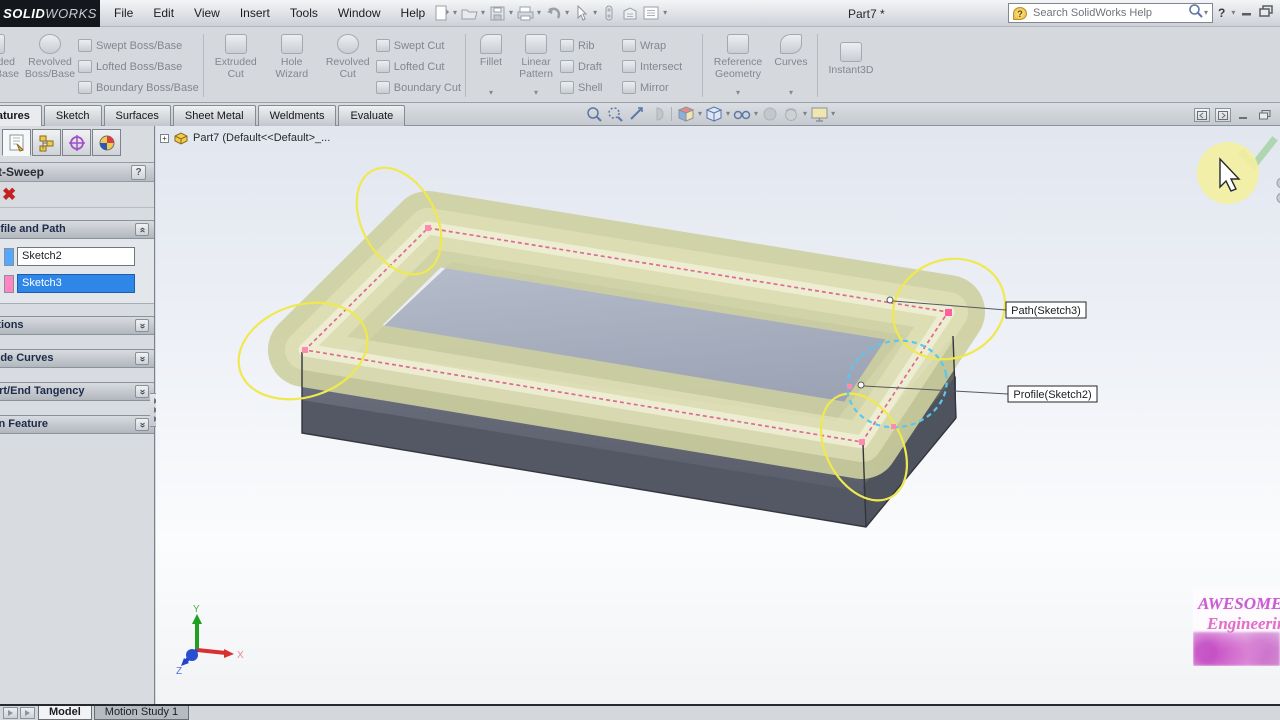 The height and width of the screenshot is (720, 1280). What do you see at coordinates (805, 114) in the screenshot?
I see `appearances-caret: ▾` at bounding box center [805, 114].